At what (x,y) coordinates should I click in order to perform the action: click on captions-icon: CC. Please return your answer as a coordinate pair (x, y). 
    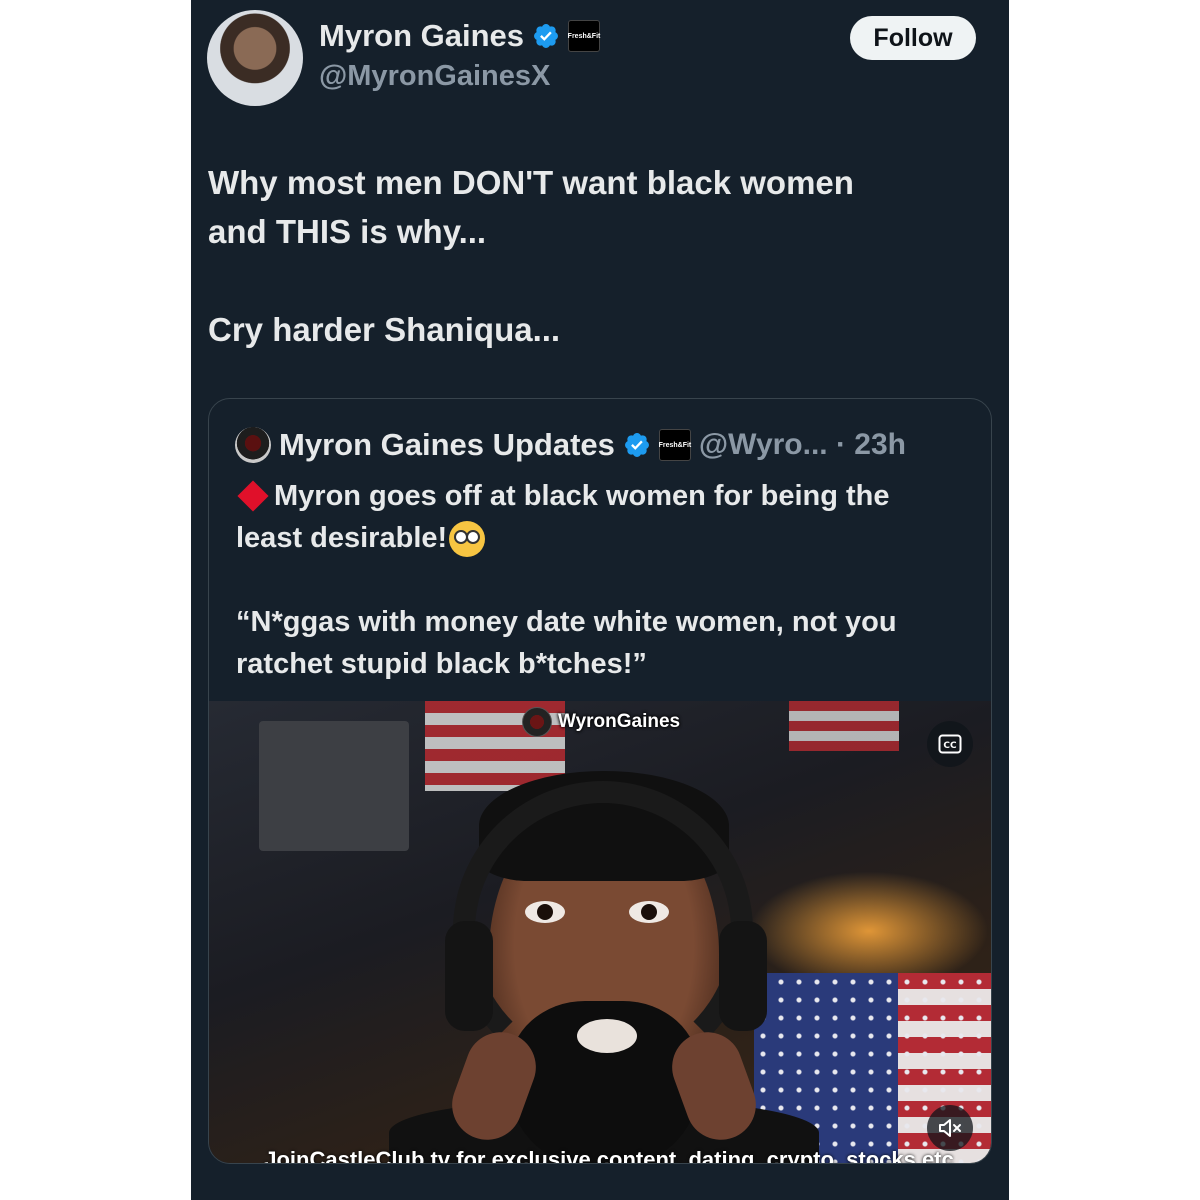
    Looking at the image, I should click on (950, 744).